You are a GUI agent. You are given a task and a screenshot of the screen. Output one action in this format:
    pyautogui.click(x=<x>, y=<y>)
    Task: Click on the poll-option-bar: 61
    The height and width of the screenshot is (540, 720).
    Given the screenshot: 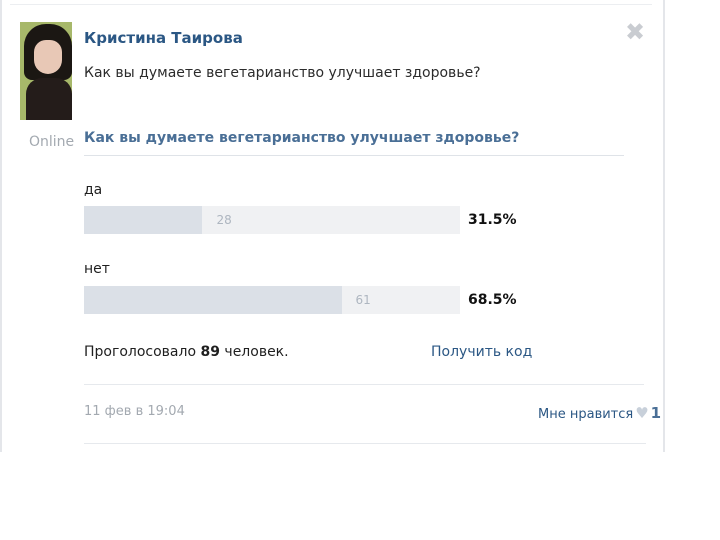 What is the action you would take?
    pyautogui.click(x=272, y=300)
    